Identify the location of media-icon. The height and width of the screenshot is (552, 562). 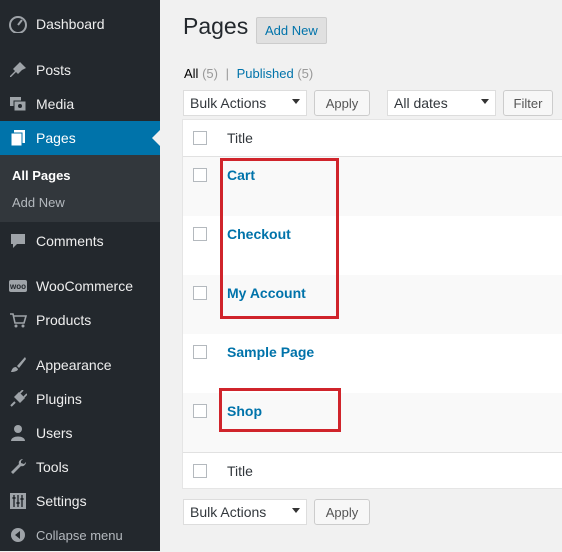
(18, 104).